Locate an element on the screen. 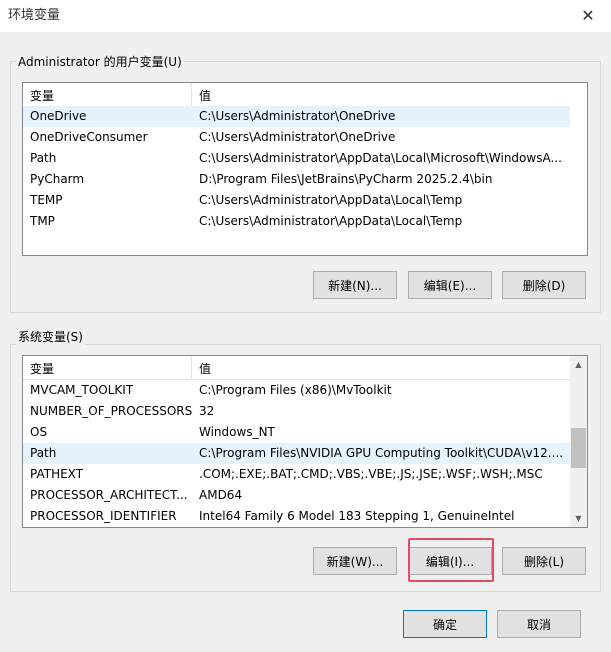  var-name: PATHEXT is located at coordinates (57, 474).